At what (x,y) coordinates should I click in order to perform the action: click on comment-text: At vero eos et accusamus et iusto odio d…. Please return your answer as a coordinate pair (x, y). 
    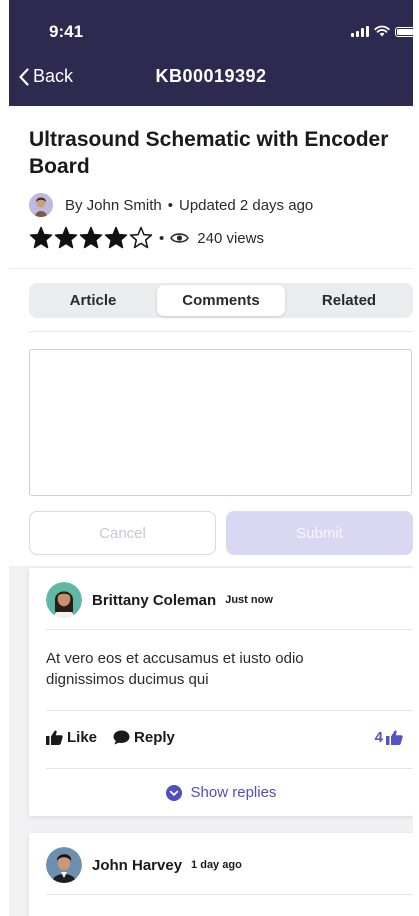
    Looking at the image, I should click on (175, 669).